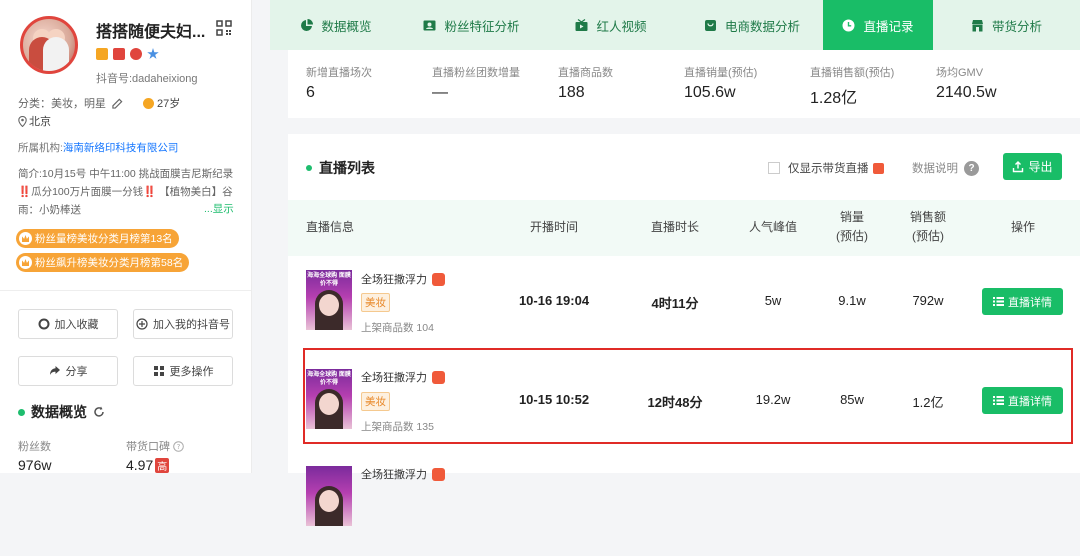 The height and width of the screenshot is (556, 1080). What do you see at coordinates (720, 83) in the screenshot?
I see `summary-live-sales: 直播销量(预估) 105.6w` at bounding box center [720, 83].